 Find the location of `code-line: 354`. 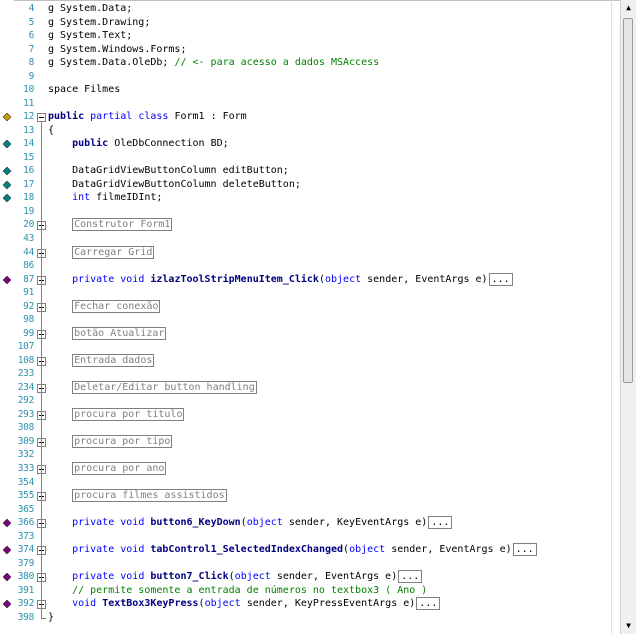

code-line: 354 is located at coordinates (310, 483).